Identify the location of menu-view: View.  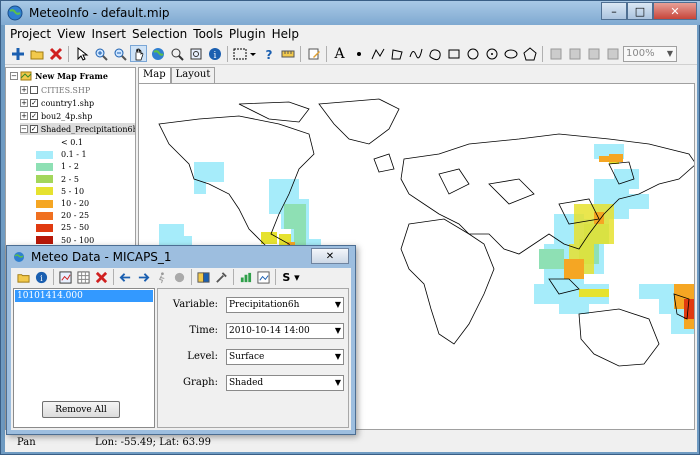
(71, 34).